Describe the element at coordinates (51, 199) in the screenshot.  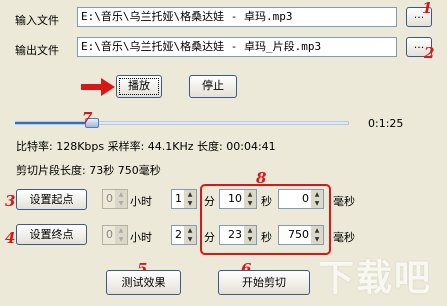
I see `set-start-button: 设置起点` at that location.